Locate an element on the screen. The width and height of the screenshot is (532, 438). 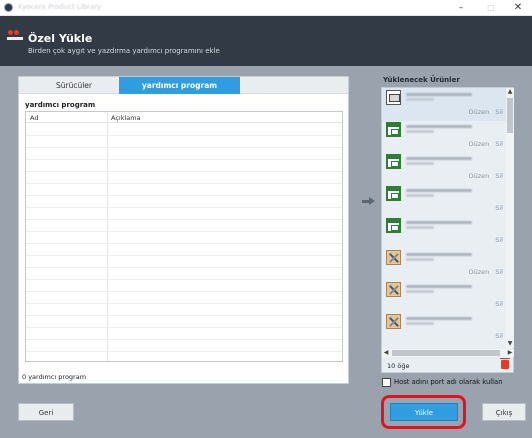
host-name-checkbox is located at coordinates (386, 382).